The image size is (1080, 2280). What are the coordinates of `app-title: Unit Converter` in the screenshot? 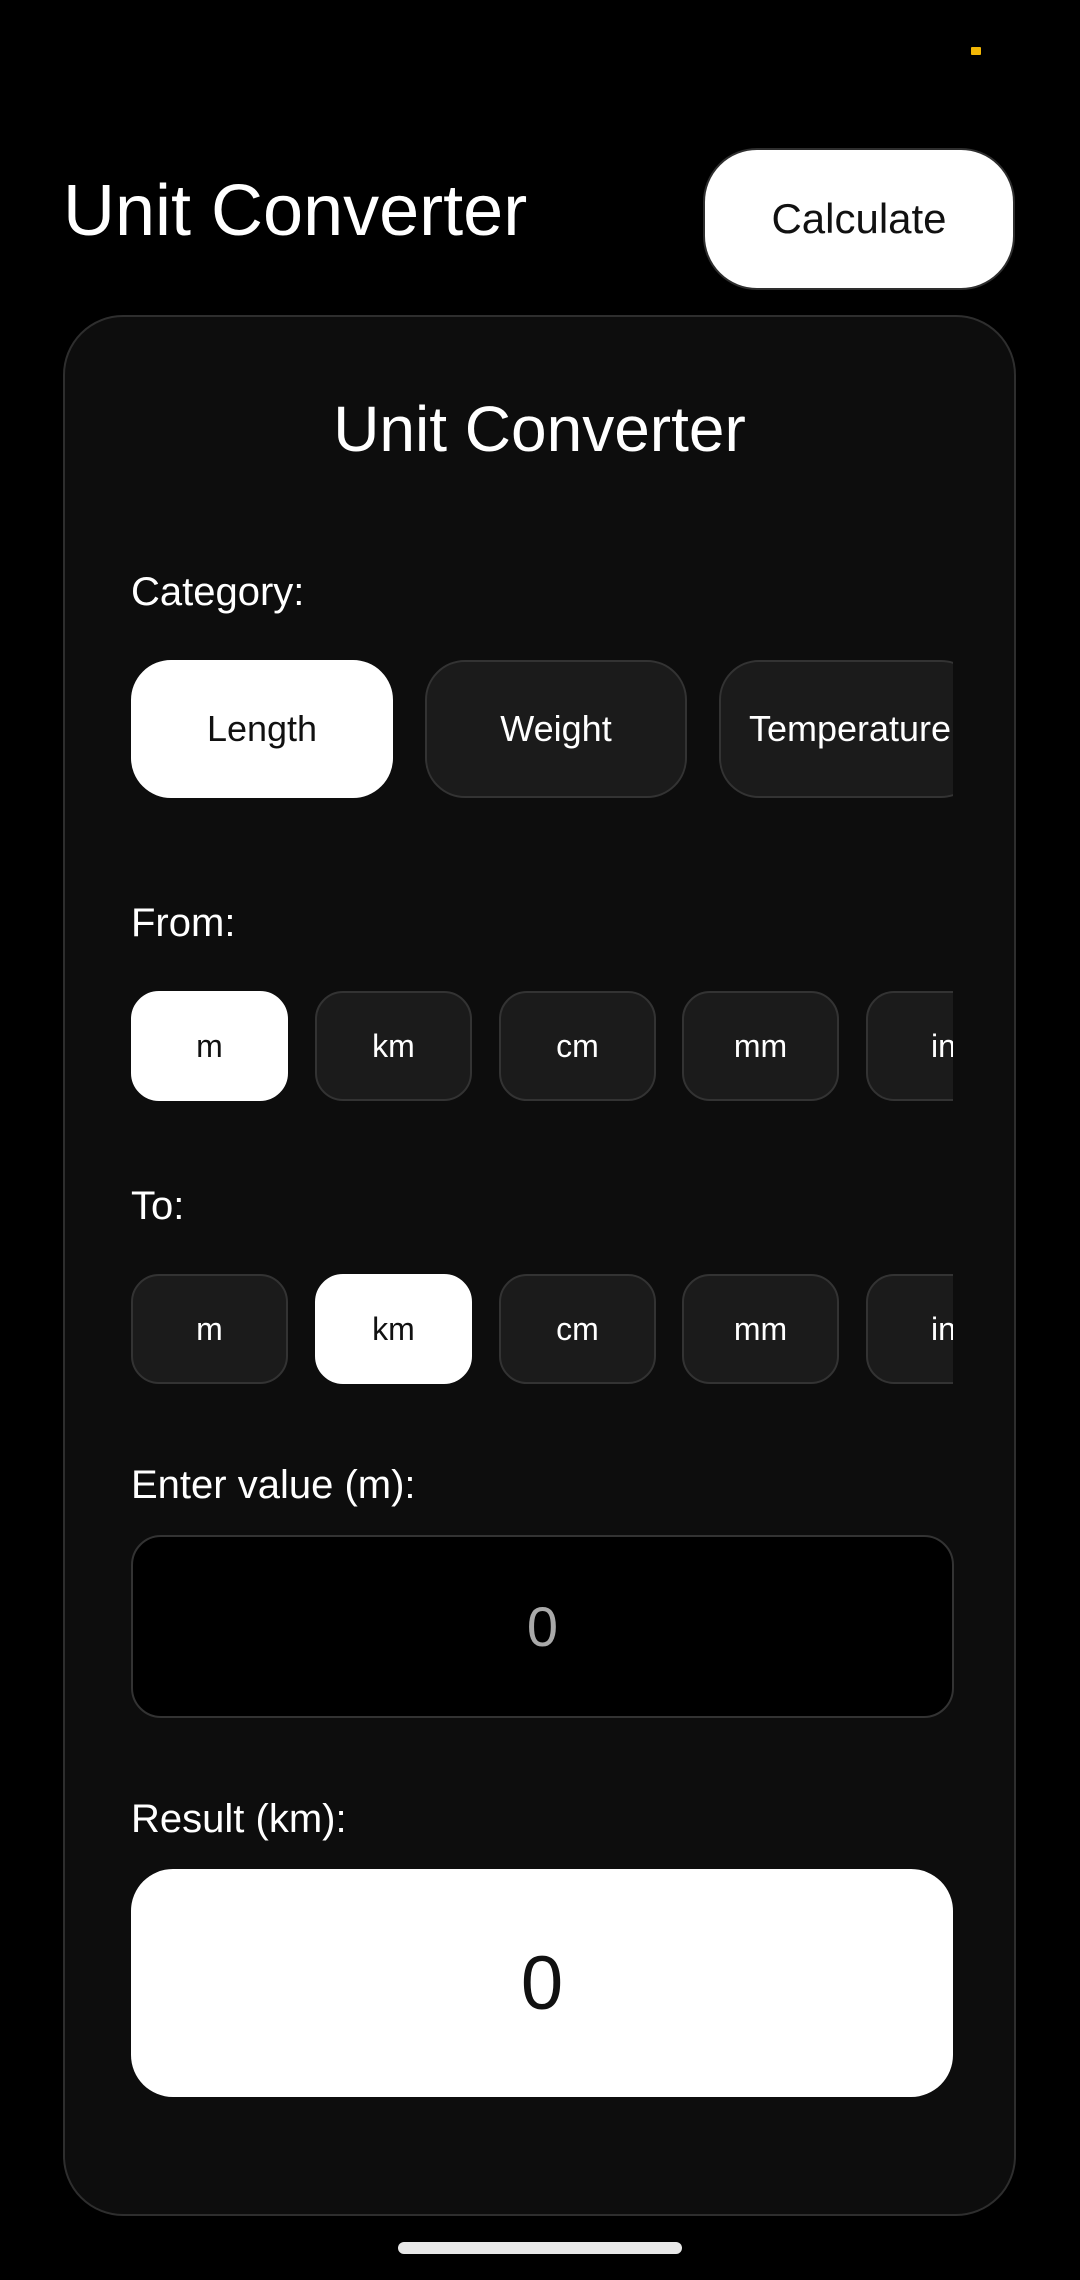 It's located at (295, 211).